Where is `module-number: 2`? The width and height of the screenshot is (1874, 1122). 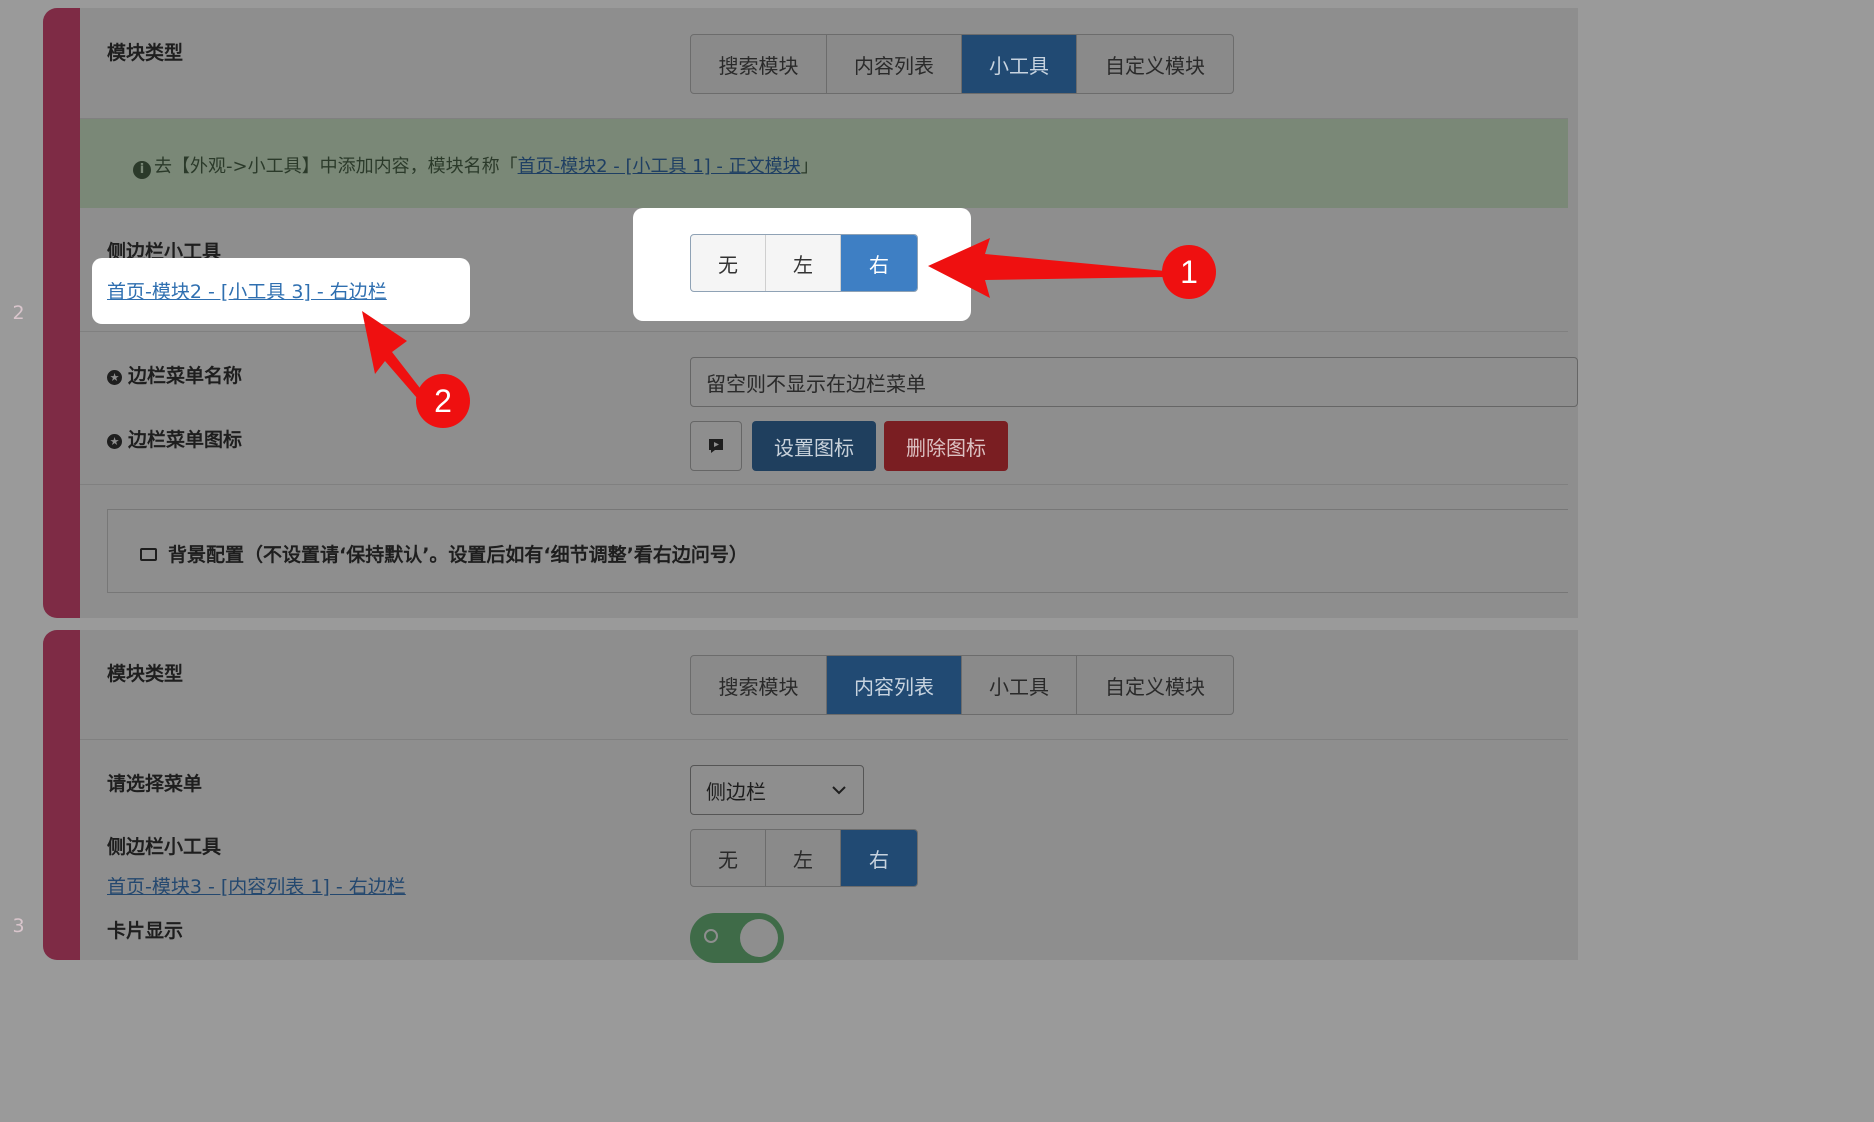
module-number: 2 is located at coordinates (18, 313).